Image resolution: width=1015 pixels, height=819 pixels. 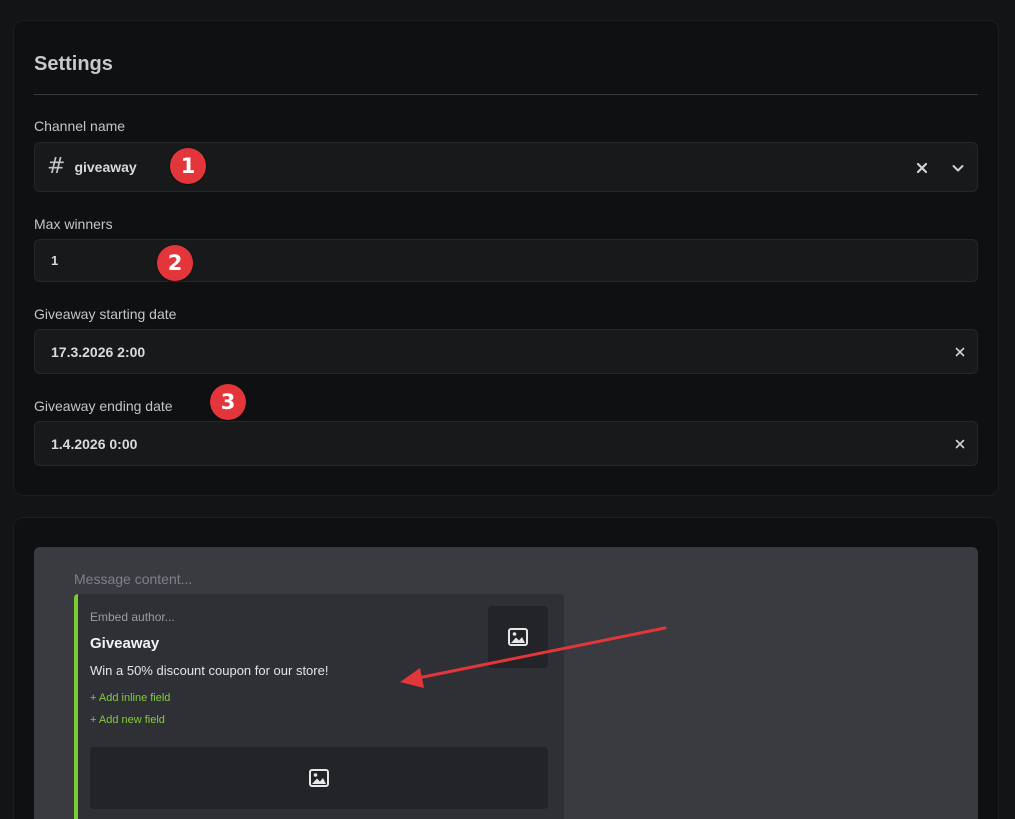 I want to click on channel-name-label: Channel name, so click(x=80, y=126).